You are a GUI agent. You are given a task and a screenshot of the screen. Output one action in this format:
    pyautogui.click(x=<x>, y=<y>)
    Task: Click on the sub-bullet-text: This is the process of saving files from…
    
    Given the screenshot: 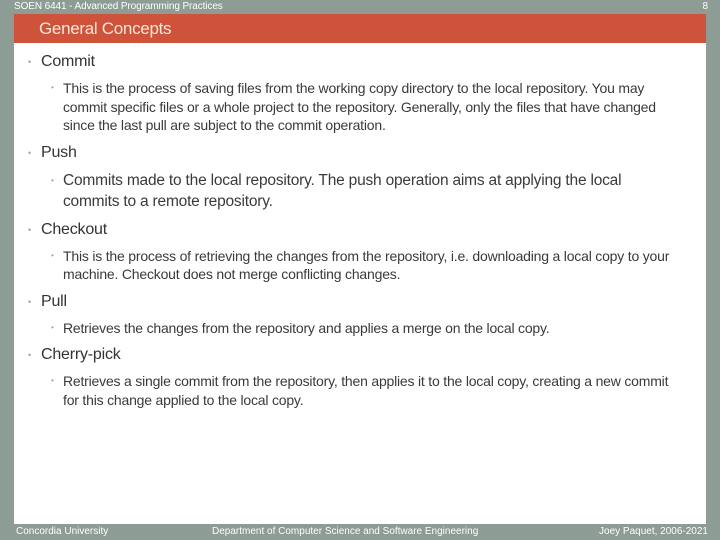 What is the action you would take?
    pyautogui.click(x=359, y=106)
    